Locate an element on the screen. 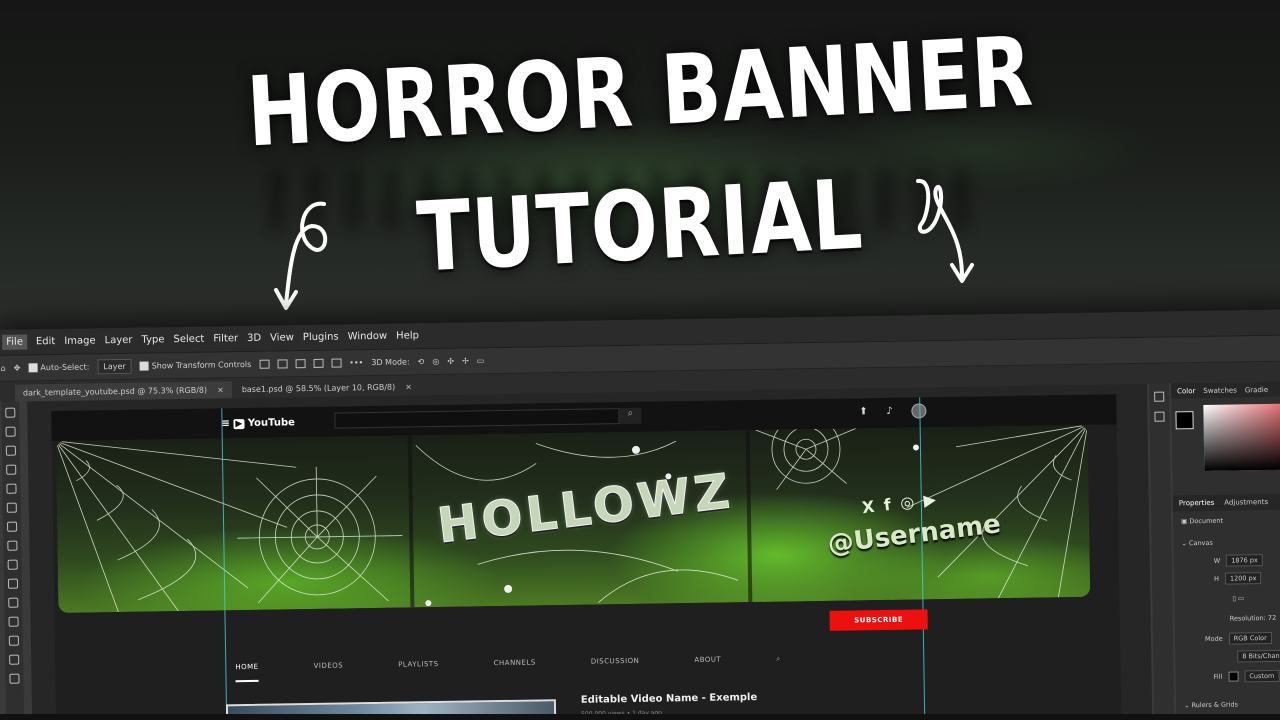  tab-playlists: PLAYLISTS is located at coordinates (418, 670).